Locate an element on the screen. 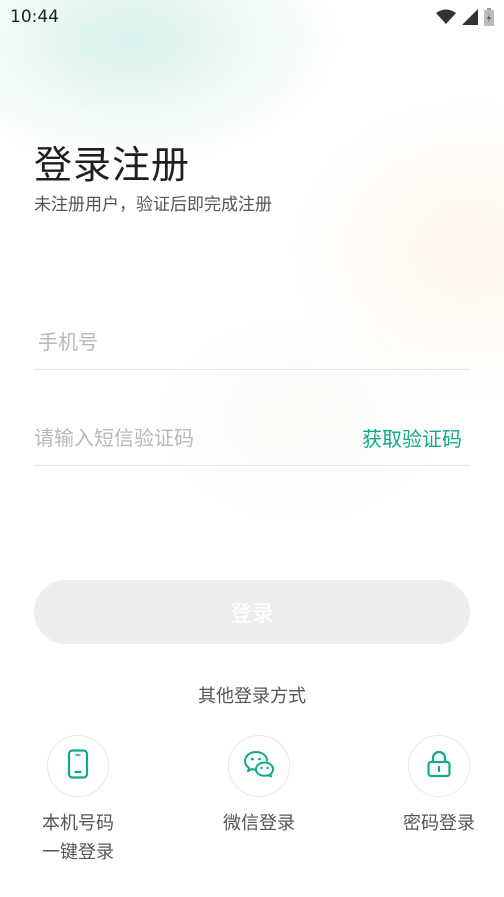  status-time: 10:44 is located at coordinates (34, 17).